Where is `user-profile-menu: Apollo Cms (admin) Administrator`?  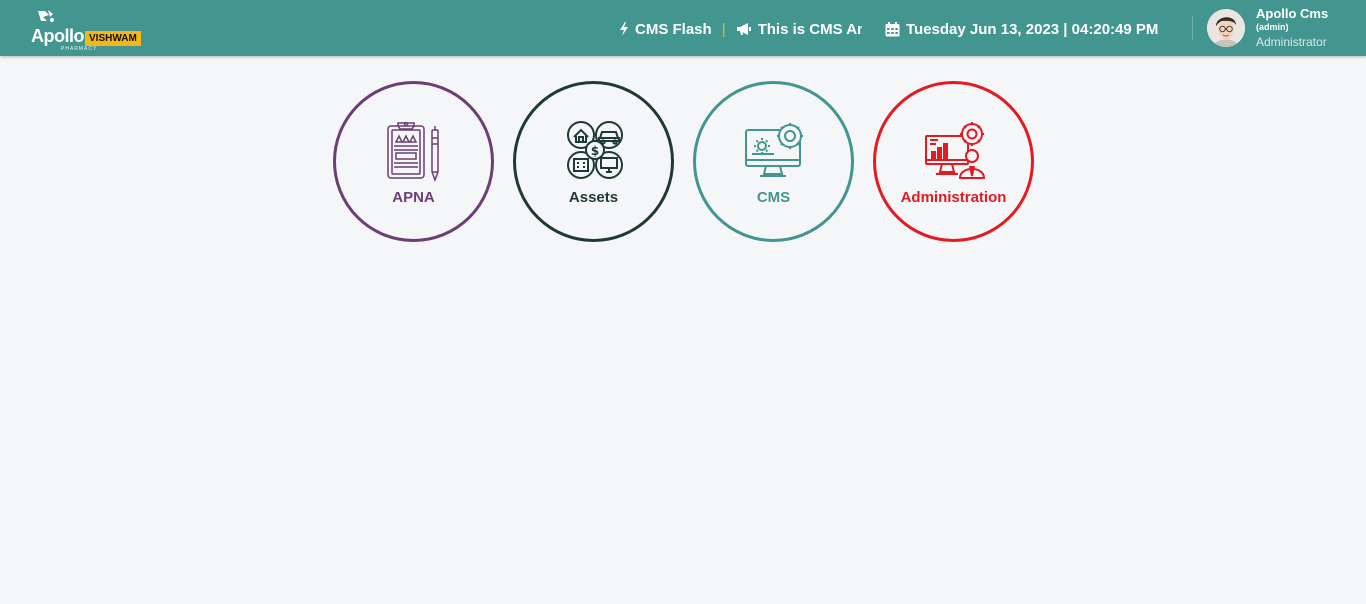 user-profile-menu: Apollo Cms (admin) Administrator is located at coordinates (1282, 28).